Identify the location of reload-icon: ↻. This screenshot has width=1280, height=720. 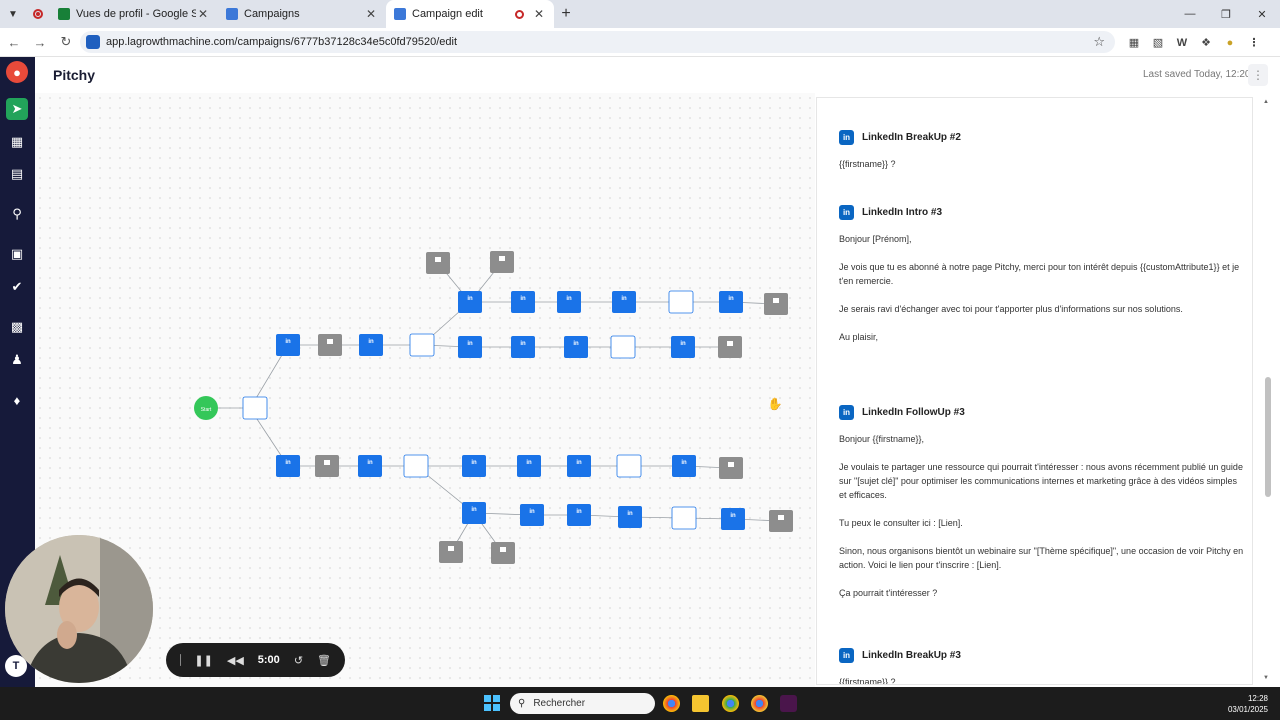
(66, 42).